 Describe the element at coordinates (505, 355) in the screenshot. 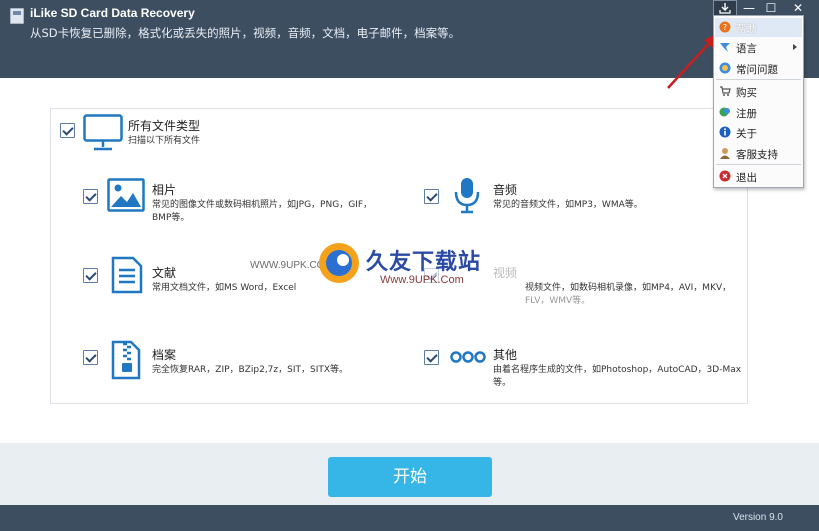

I see `other-title: 其他` at that location.